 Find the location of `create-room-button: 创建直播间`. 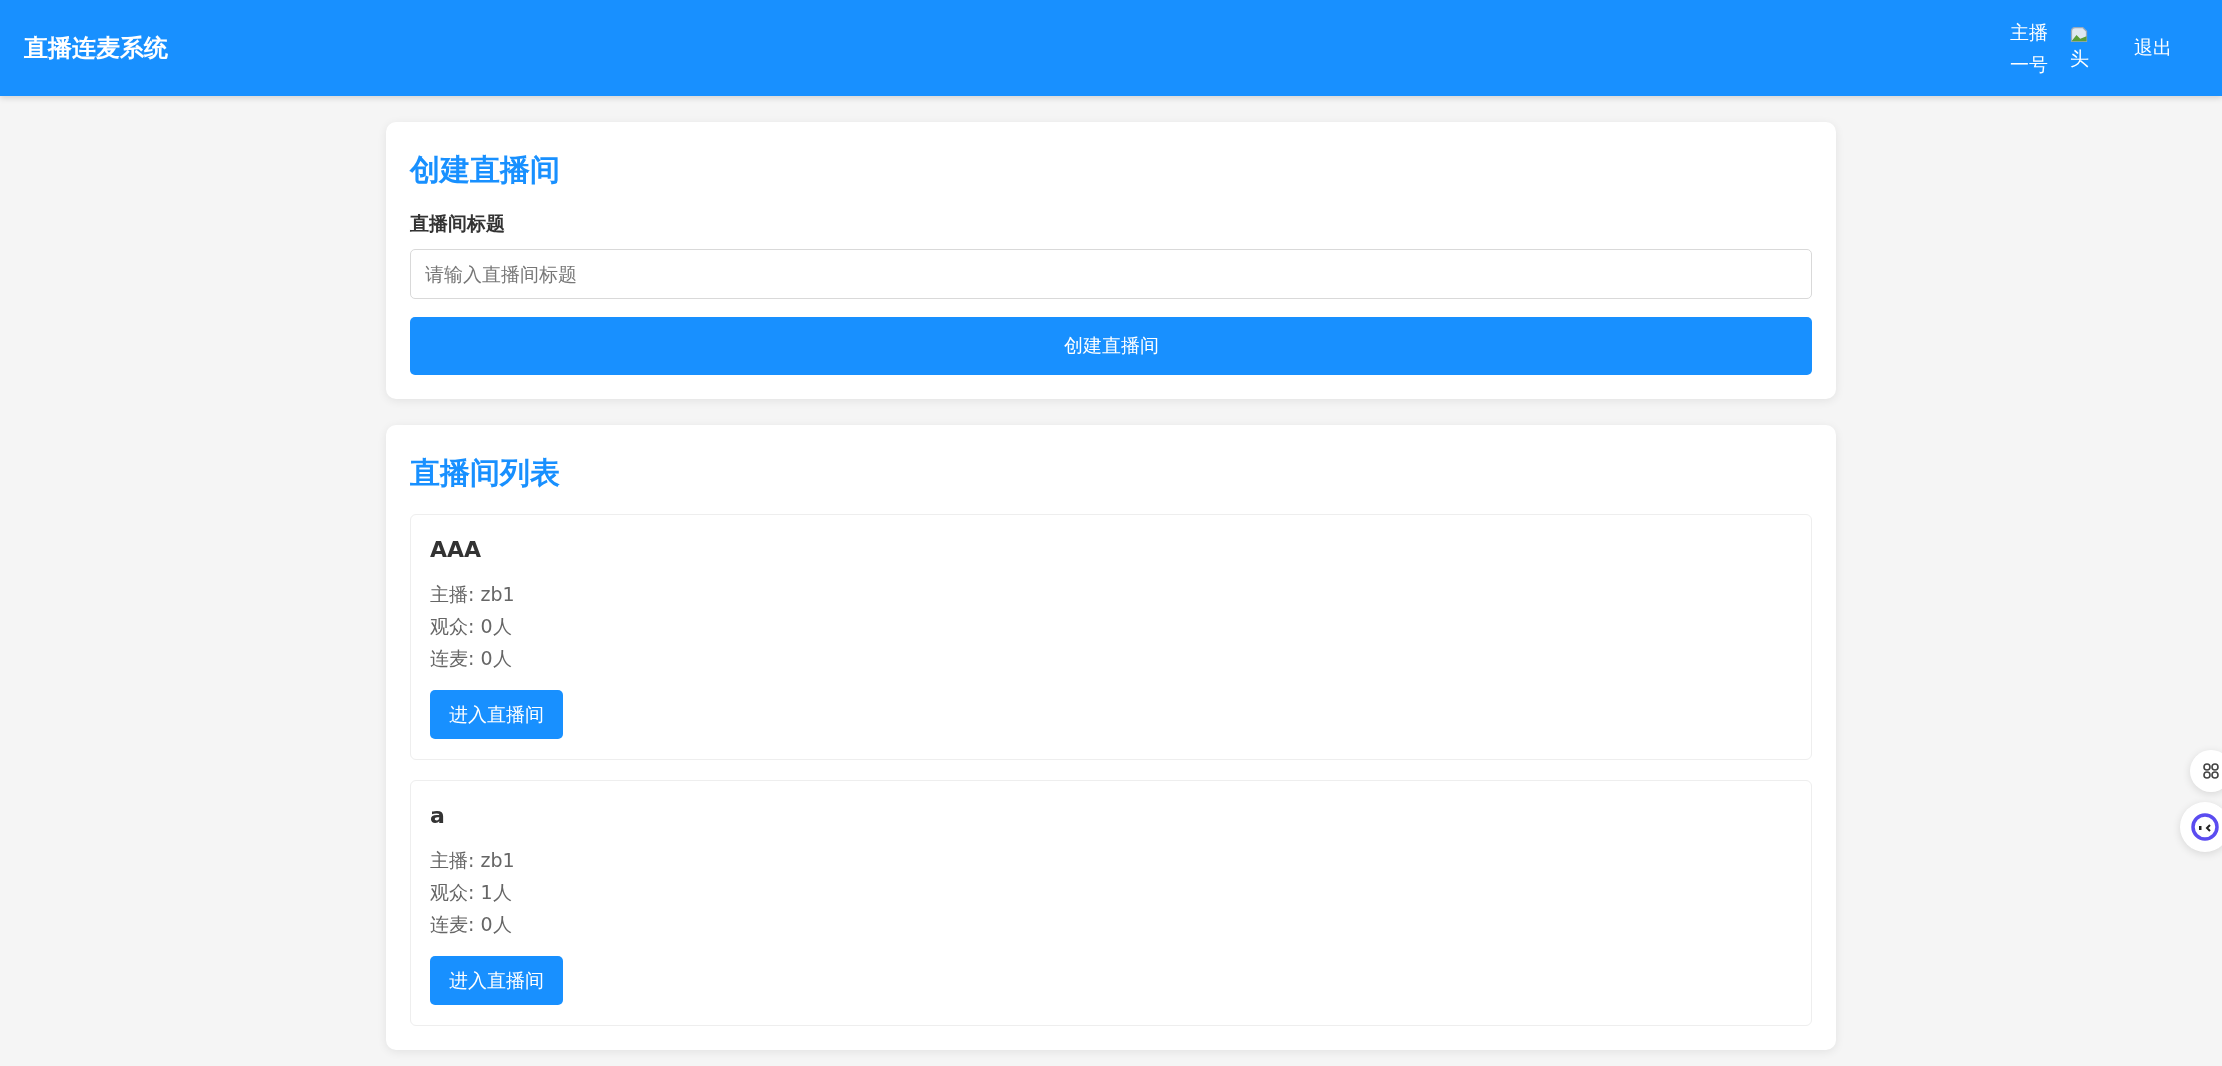

create-room-button: 创建直播间 is located at coordinates (1111, 346).